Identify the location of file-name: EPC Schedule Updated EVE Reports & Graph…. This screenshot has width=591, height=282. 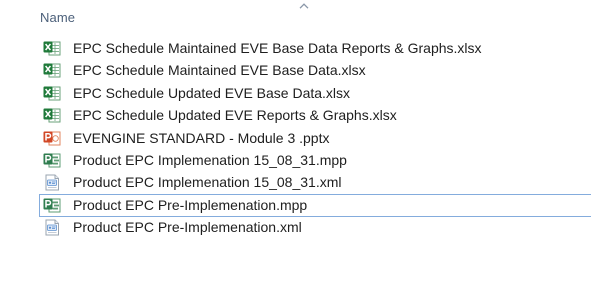
(235, 115).